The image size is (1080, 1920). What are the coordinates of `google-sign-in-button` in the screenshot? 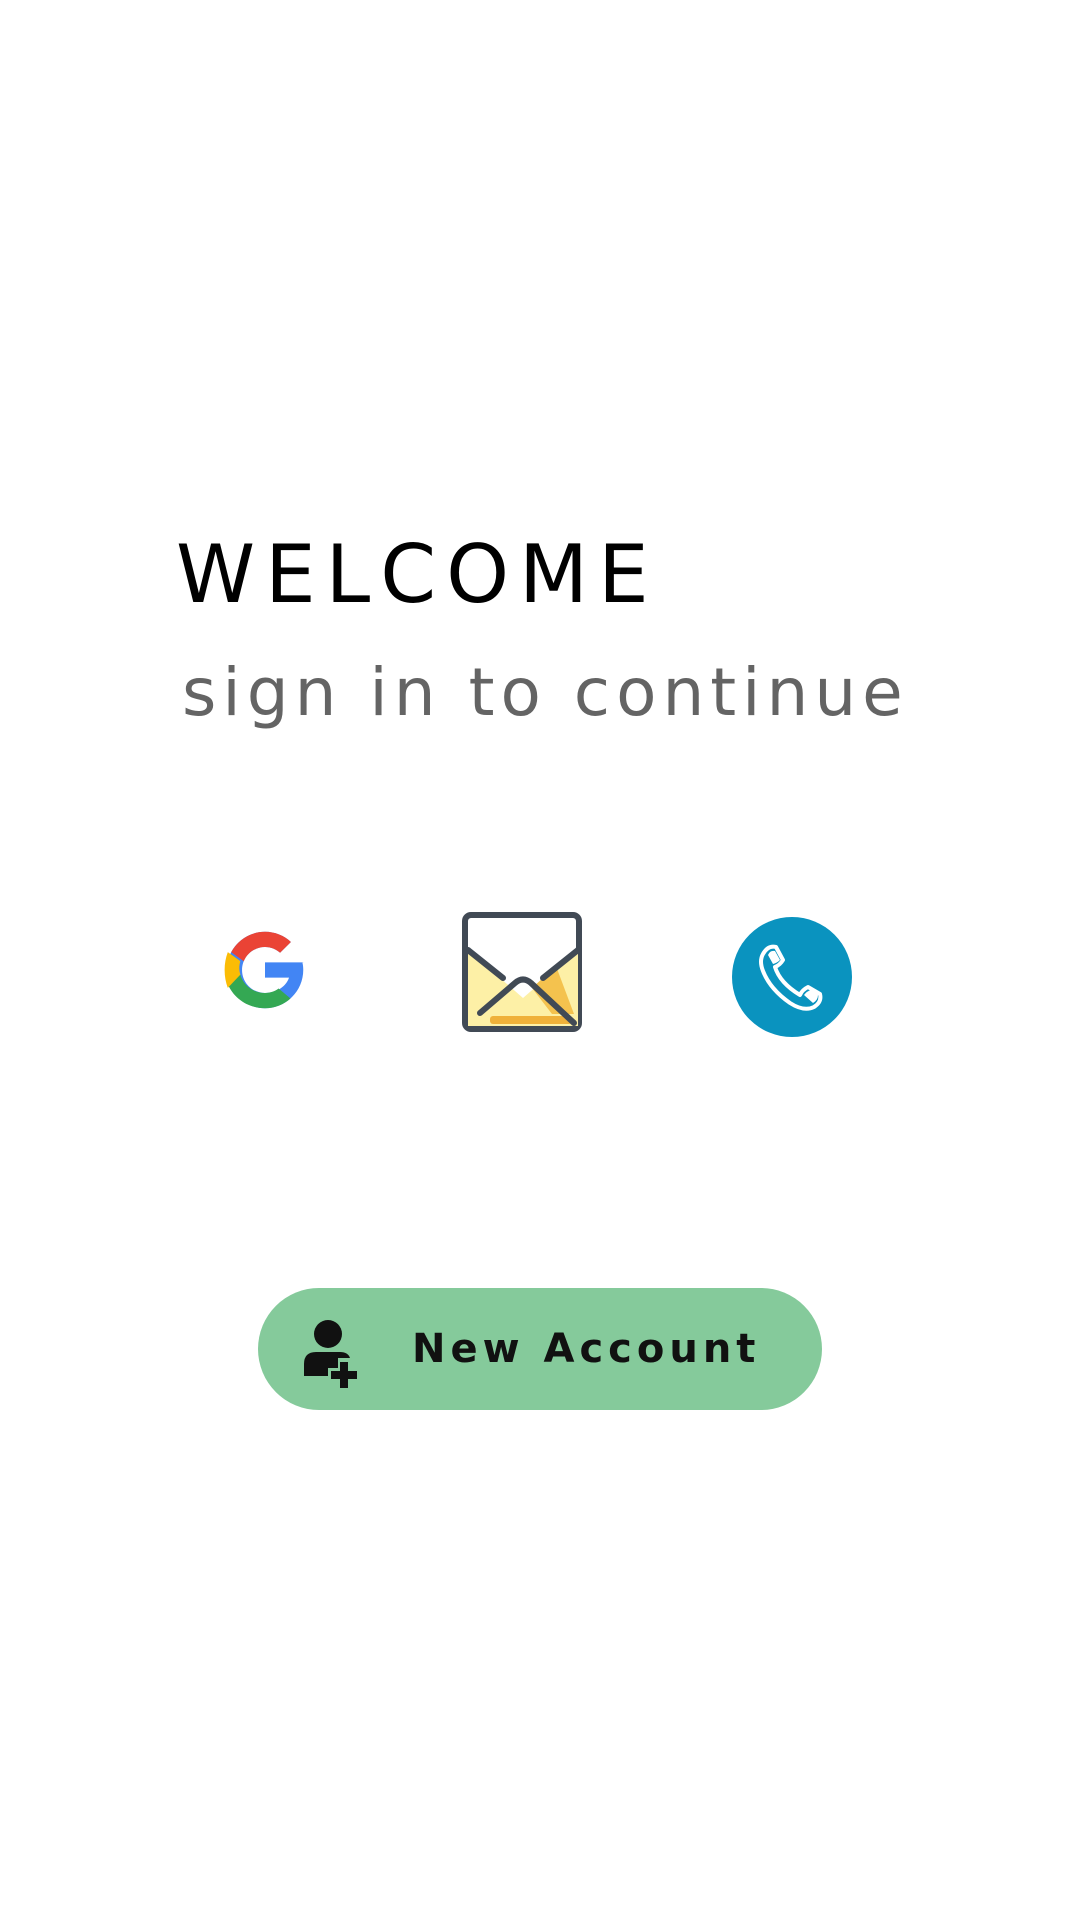 It's located at (265, 970).